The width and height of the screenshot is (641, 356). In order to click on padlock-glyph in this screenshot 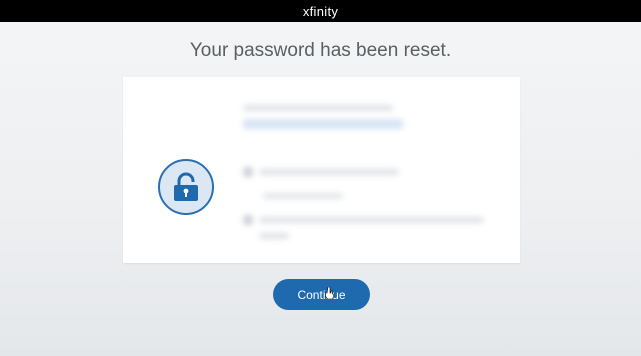, I will do `click(186, 186)`.